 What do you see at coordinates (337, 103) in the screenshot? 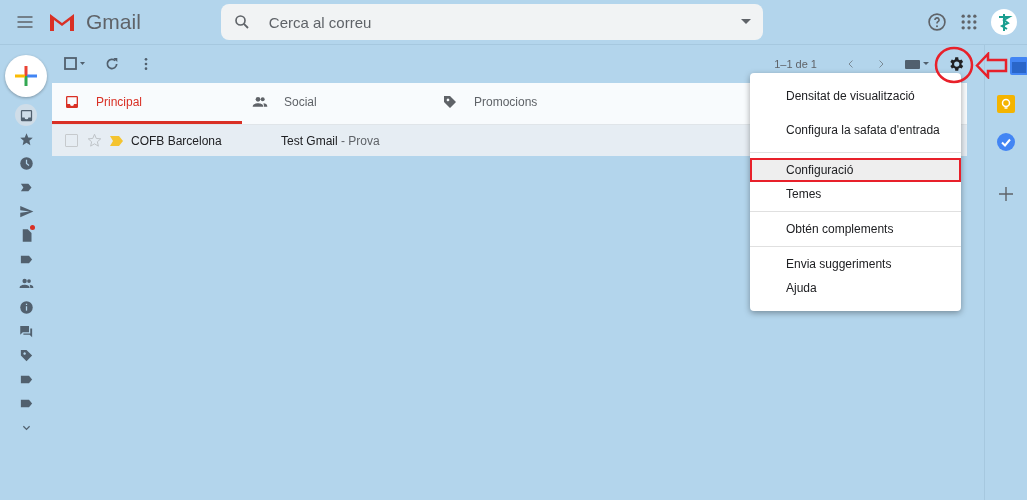
I see `category-tab: Social` at bounding box center [337, 103].